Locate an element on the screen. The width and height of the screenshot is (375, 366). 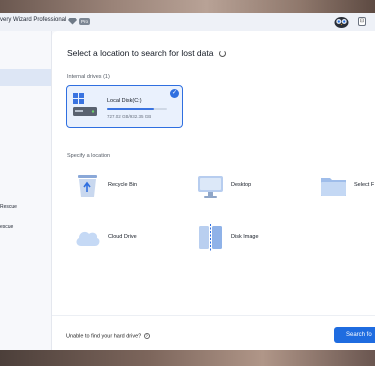
sidebar-item-escue: escue is located at coordinates (6, 227).